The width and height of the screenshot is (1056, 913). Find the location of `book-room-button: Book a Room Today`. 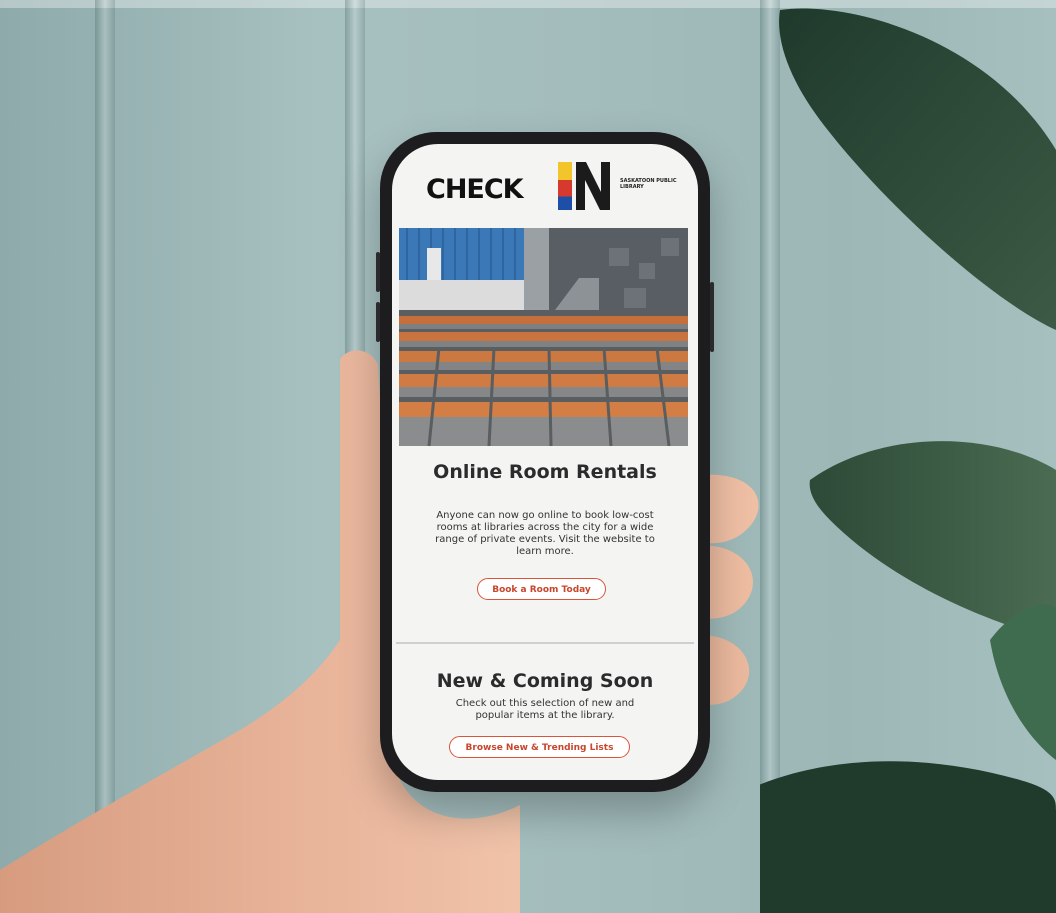

book-room-button: Book a Room Today is located at coordinates (541, 589).